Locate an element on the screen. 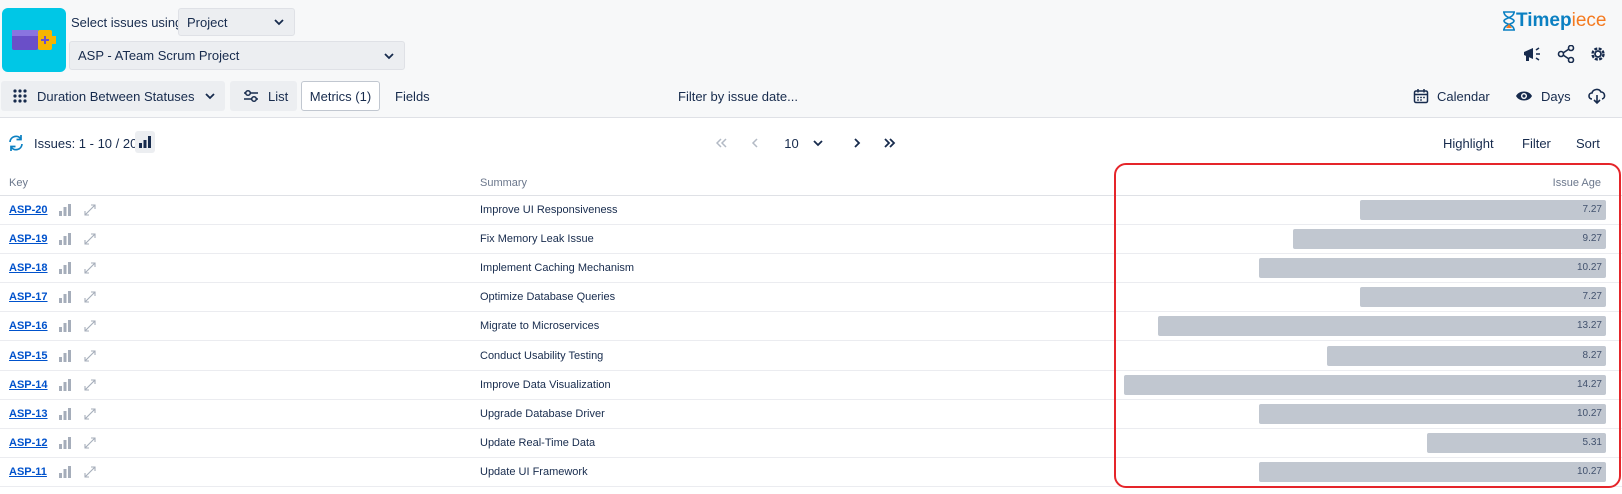 Image resolution: width=1622 pixels, height=494 pixels. issue-summary: Update UI Framework is located at coordinates (534, 471).